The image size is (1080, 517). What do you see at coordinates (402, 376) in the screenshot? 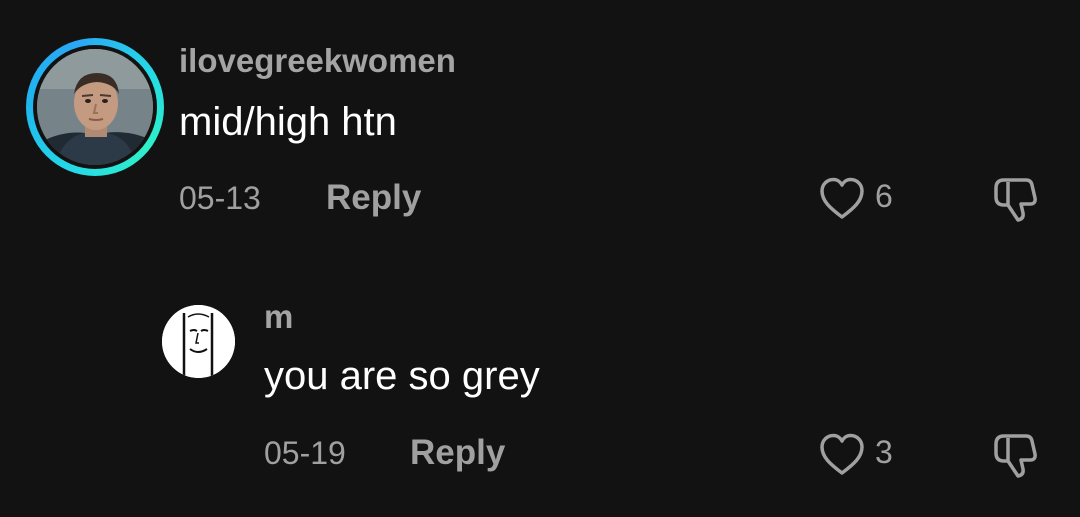
I see `comment-text: you are so grey` at bounding box center [402, 376].